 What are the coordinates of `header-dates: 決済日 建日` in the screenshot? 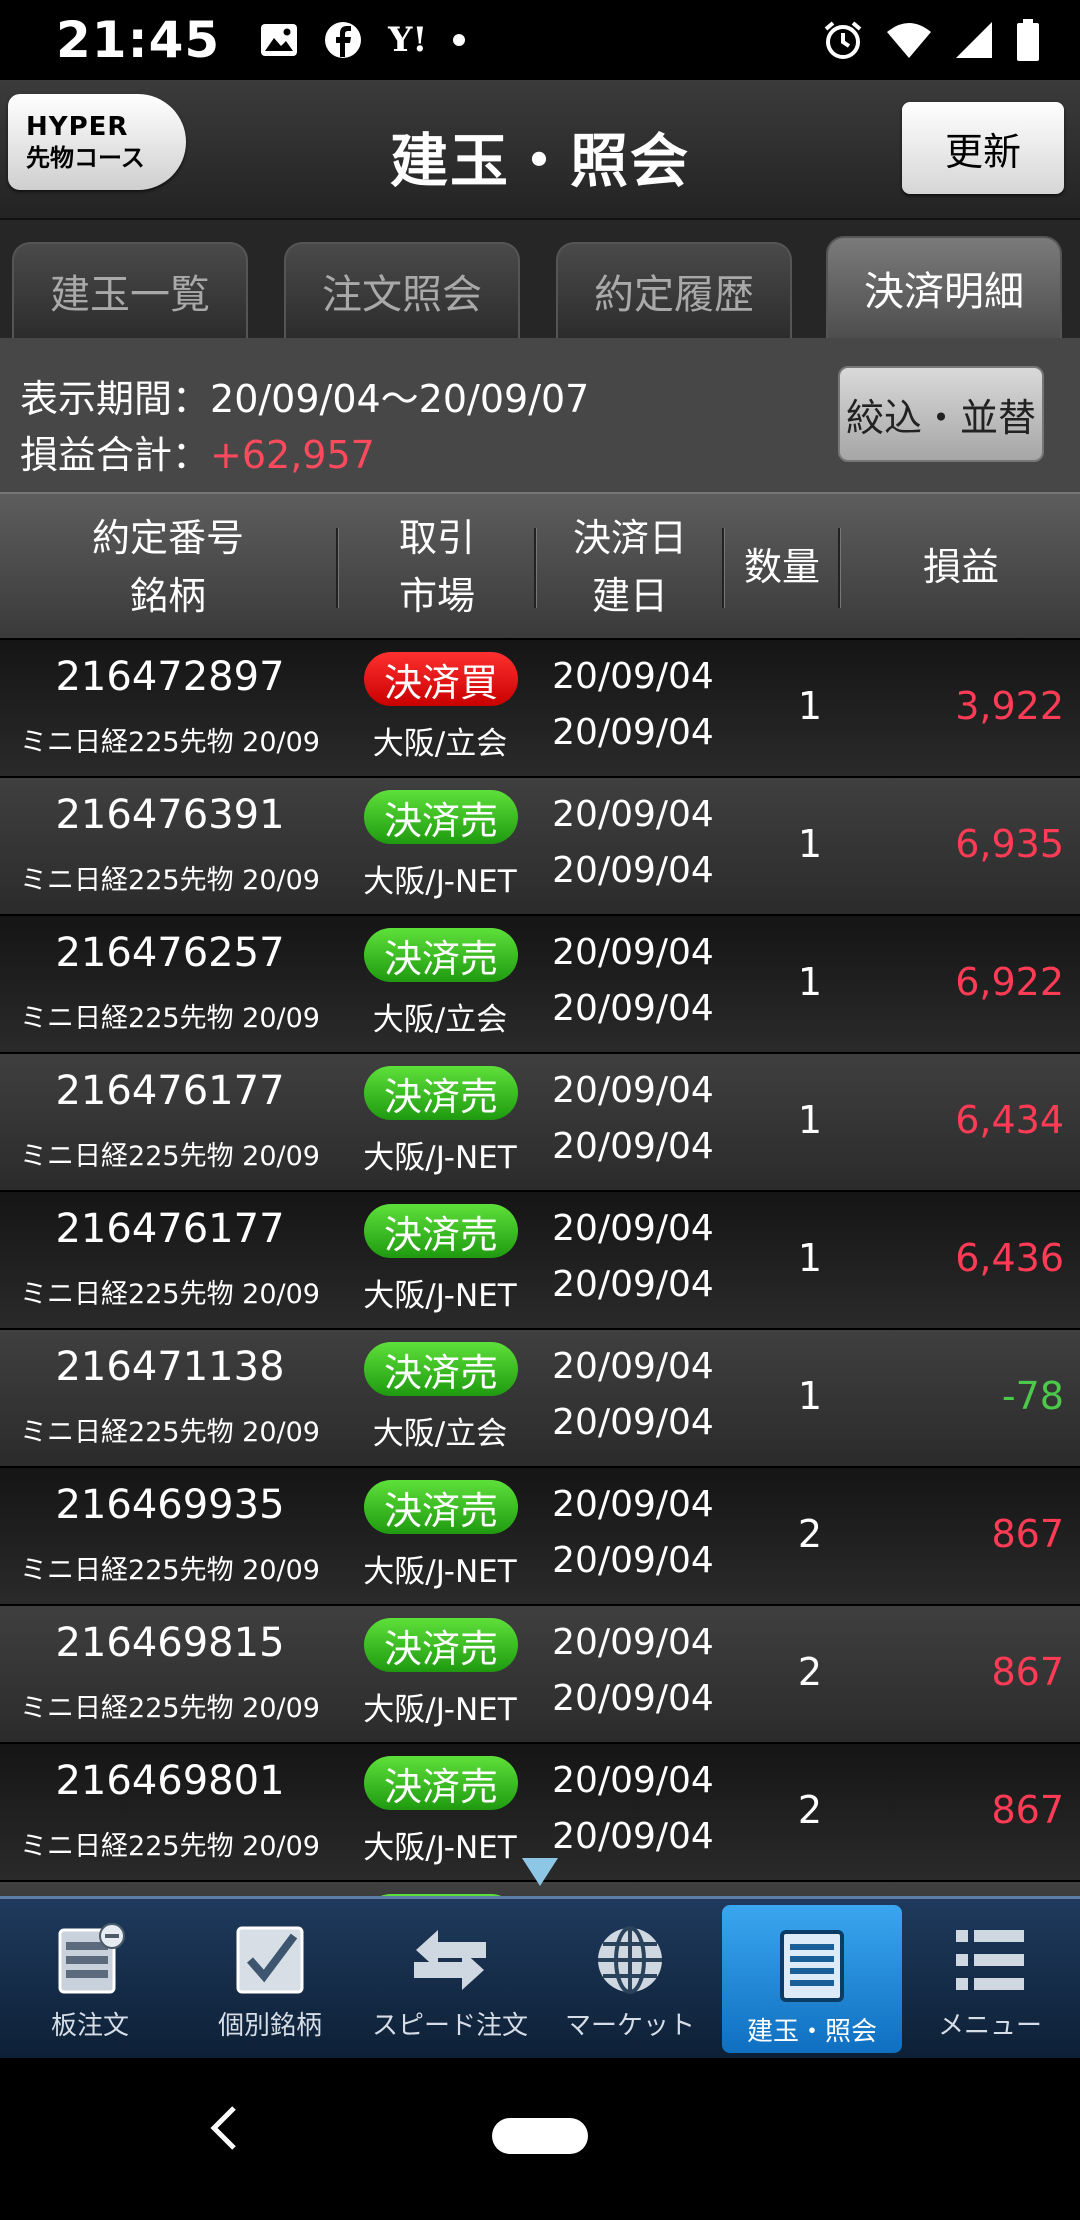 It's located at (630, 567).